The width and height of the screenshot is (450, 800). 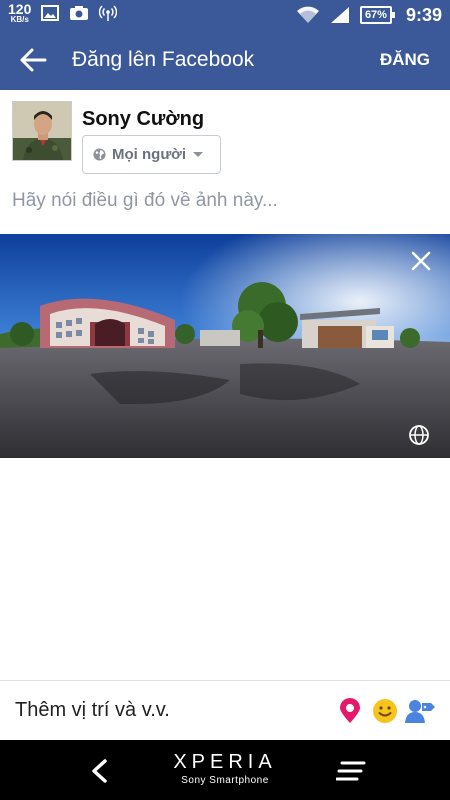 I want to click on close-icon, so click(x=421, y=261).